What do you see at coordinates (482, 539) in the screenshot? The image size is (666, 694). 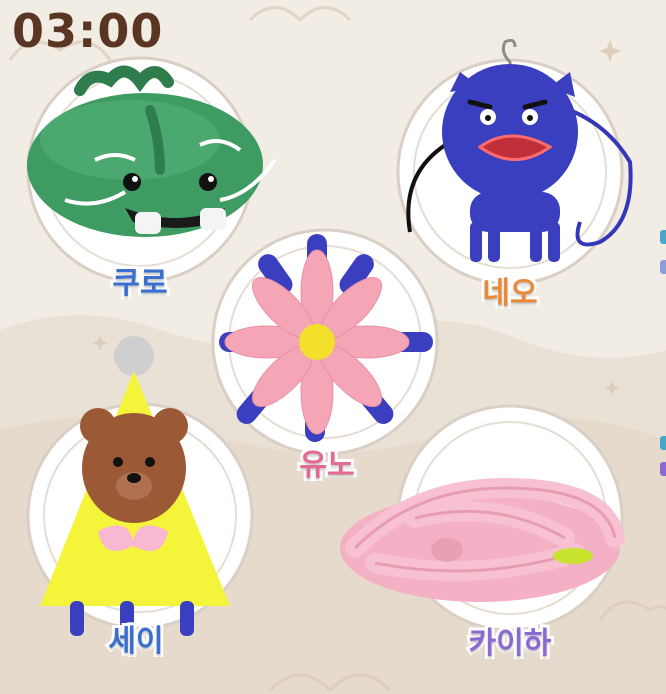 I see `kaiha-pink-snake-creature` at bounding box center [482, 539].